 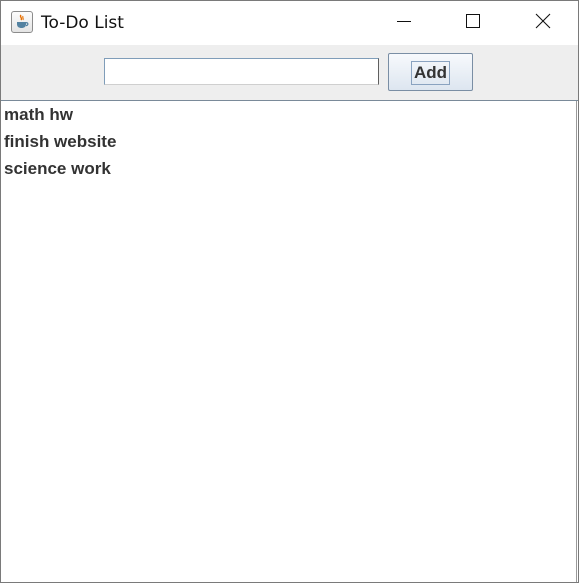 What do you see at coordinates (289, 23) in the screenshot?
I see `title-bar: To-Do List` at bounding box center [289, 23].